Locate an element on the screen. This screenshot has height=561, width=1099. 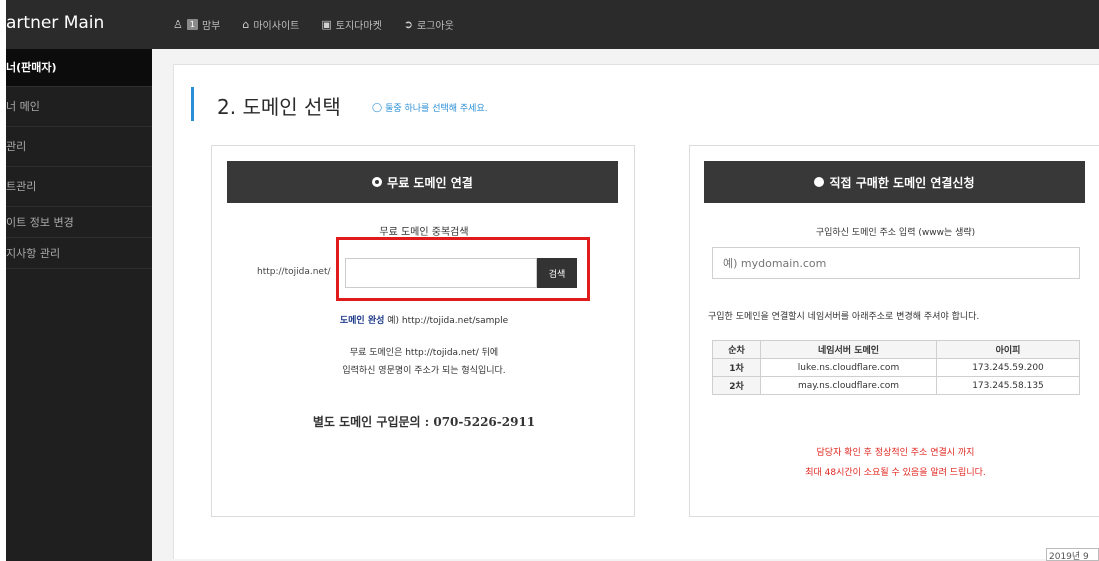
my-site-link: ⌂ 마이사이트 is located at coordinates (270, 24).